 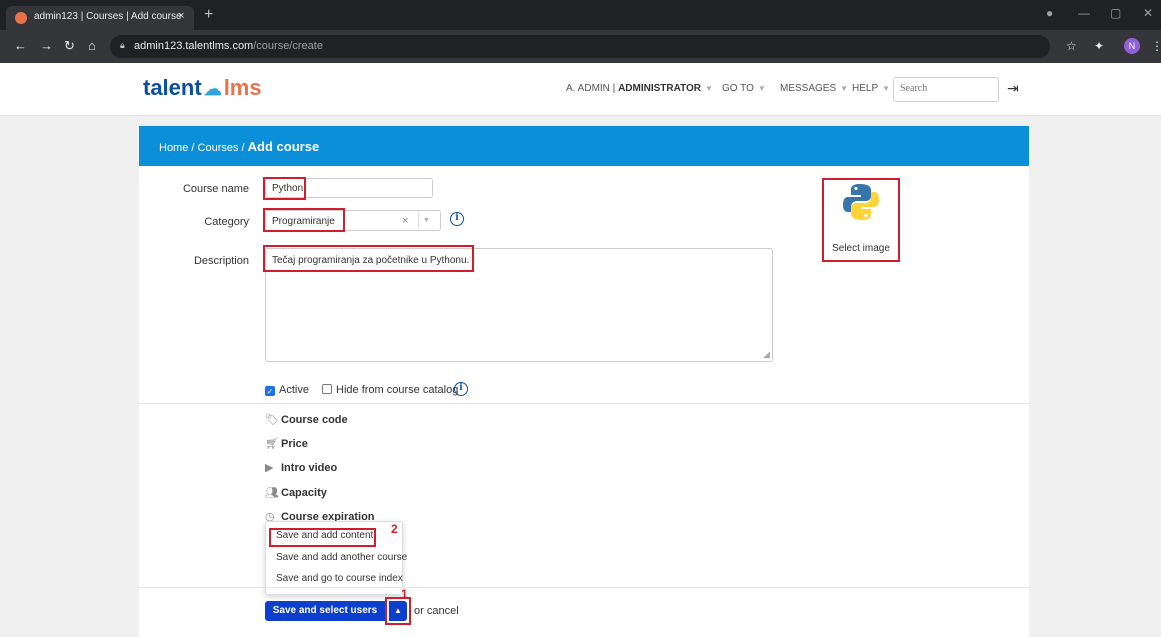 What do you see at coordinates (215, 189) in the screenshot?
I see `course-name-label: Course name` at bounding box center [215, 189].